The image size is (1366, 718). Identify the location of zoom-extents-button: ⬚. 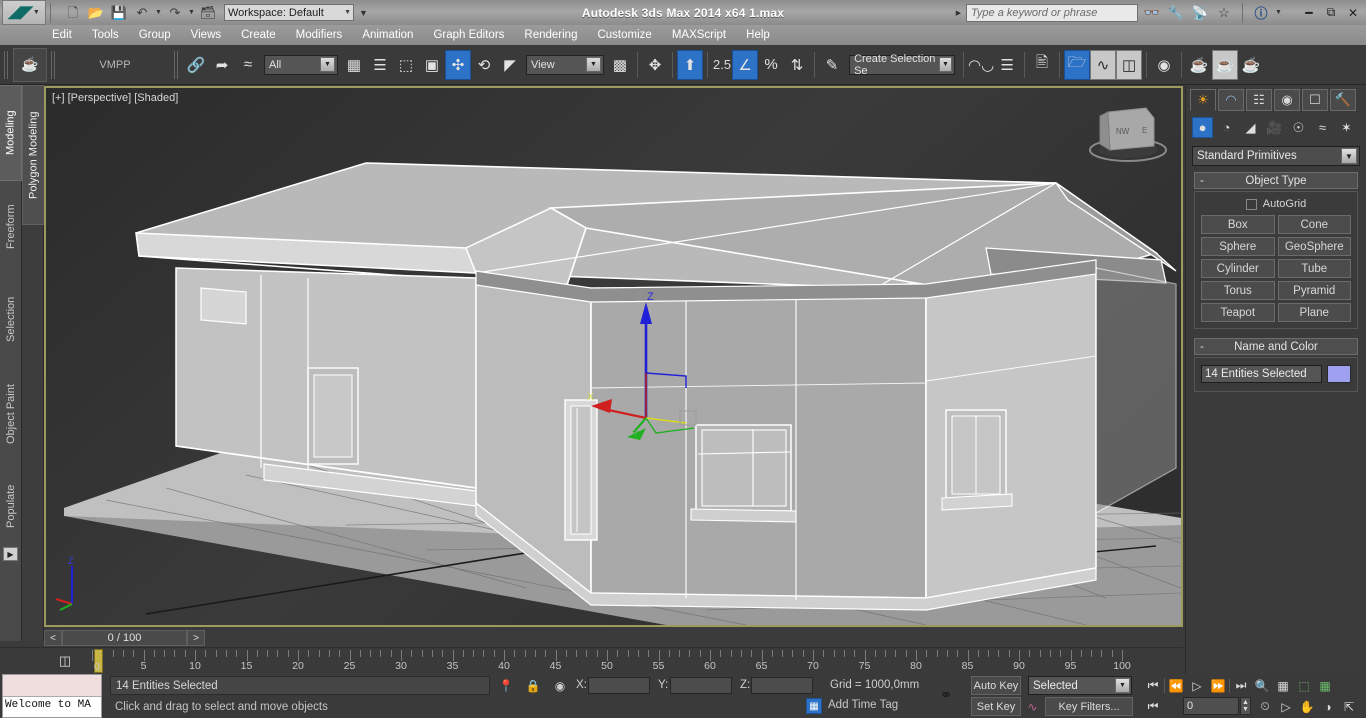
(1304, 685).